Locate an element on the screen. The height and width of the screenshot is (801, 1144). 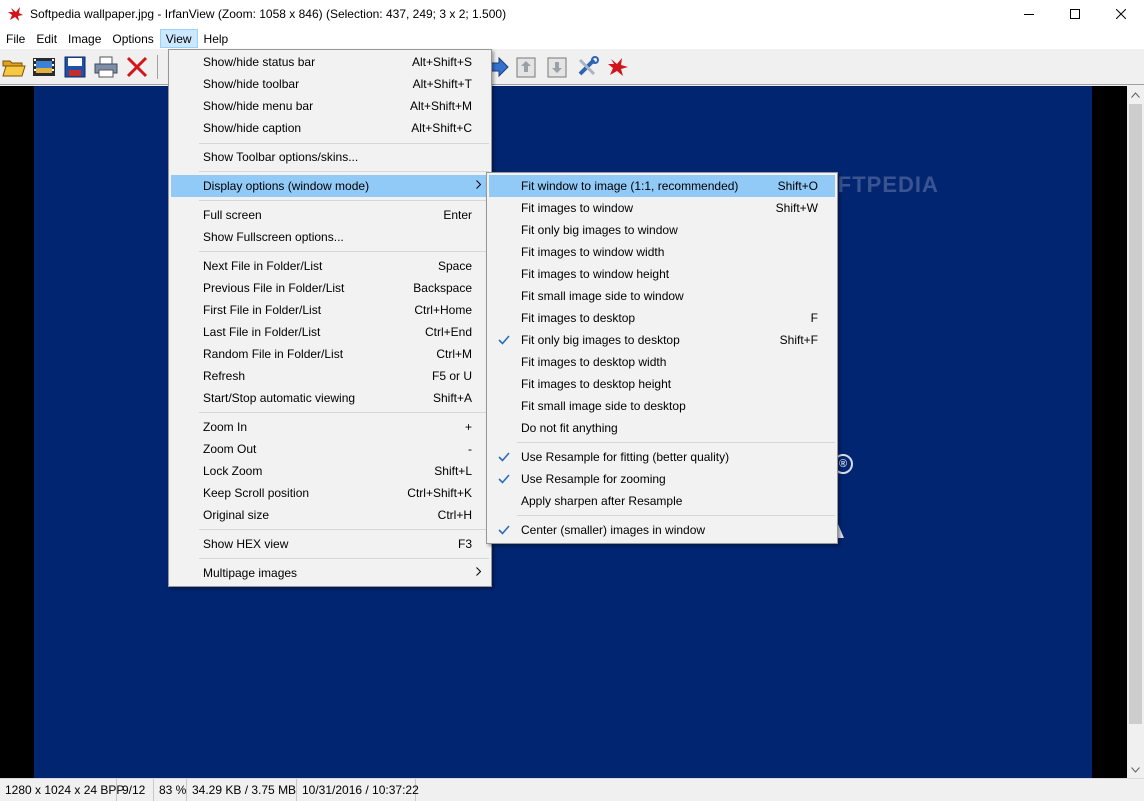
menu-item-random-file: Random File in Folder/List Ctrl+M is located at coordinates (330, 354).